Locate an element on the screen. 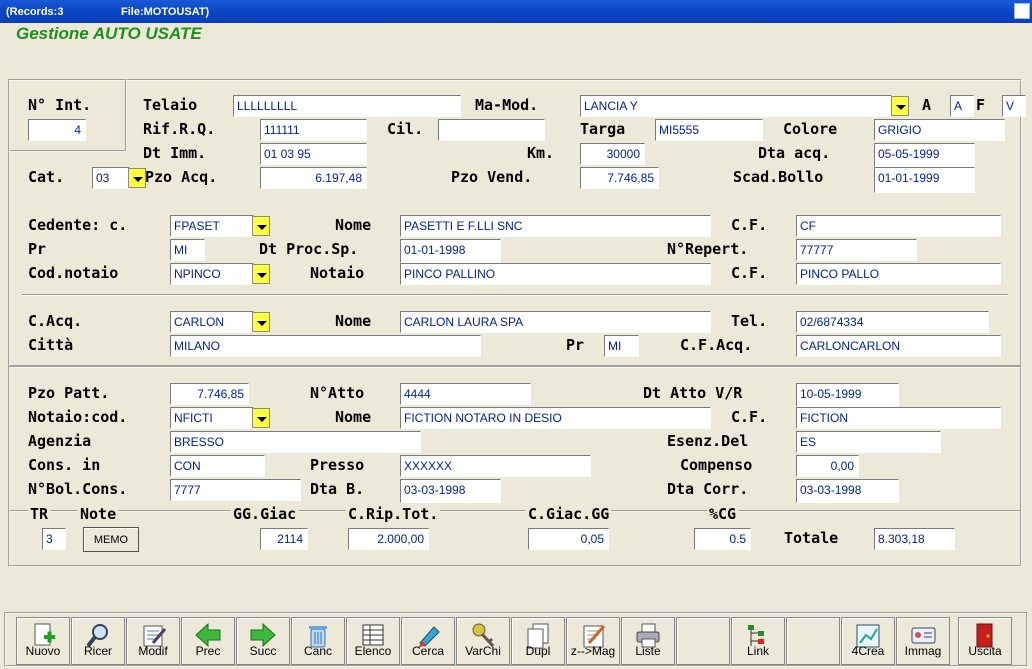 The image size is (1032, 669). toolbar-button-label: 4Crea is located at coordinates (868, 651).